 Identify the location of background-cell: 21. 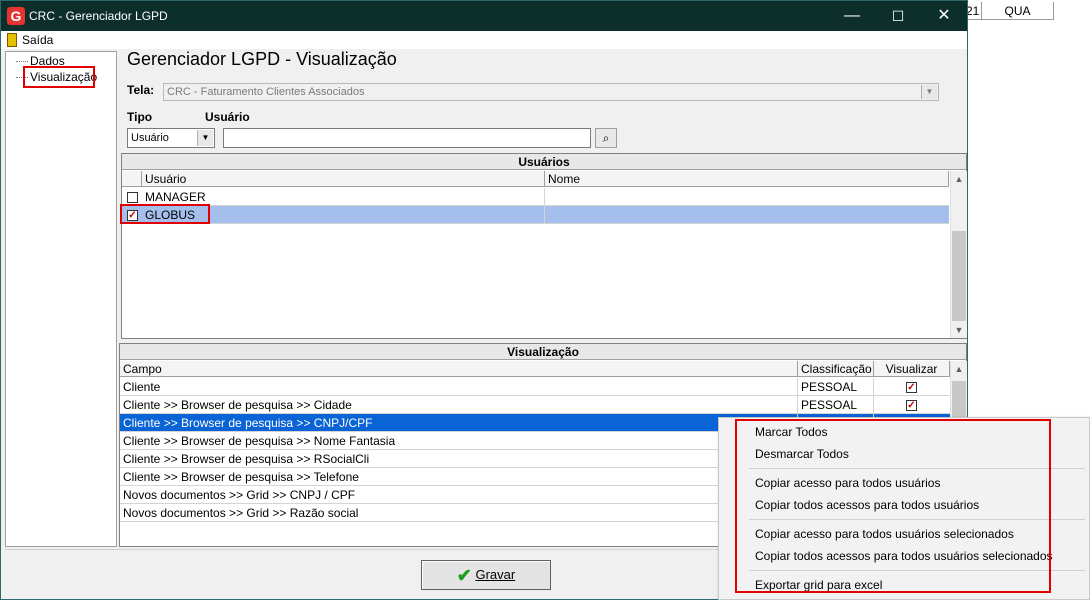
(974, 11).